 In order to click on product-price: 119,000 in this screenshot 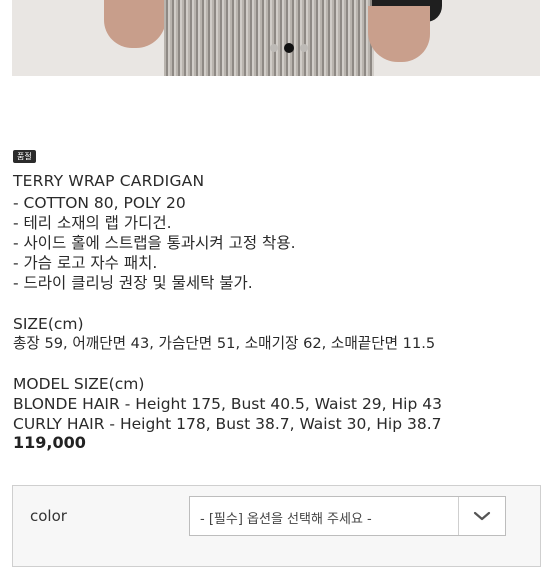, I will do `click(49, 442)`.